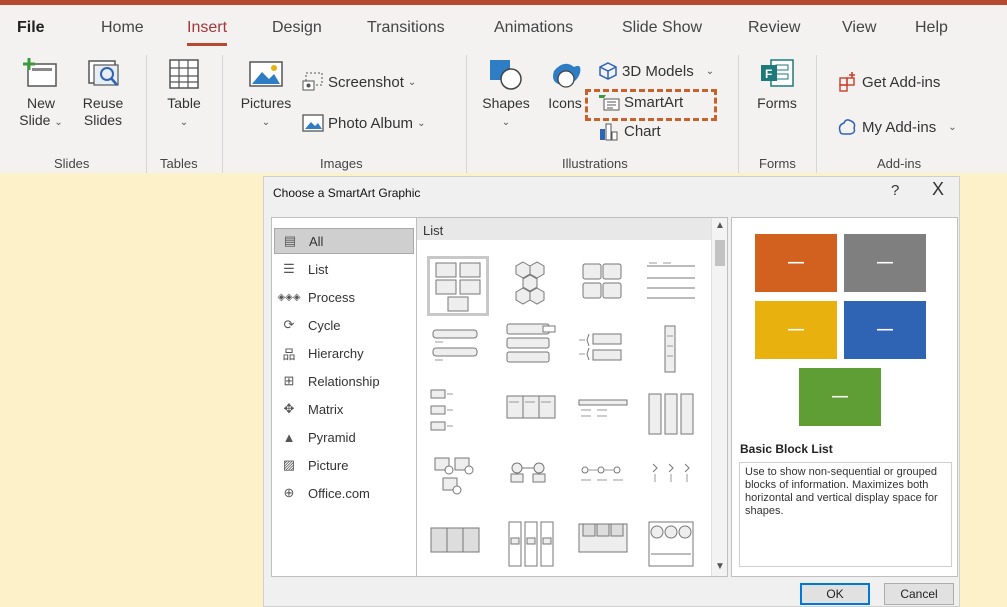 The height and width of the screenshot is (607, 1007). I want to click on new-slide-button: New Slide ⌄, so click(41, 94).